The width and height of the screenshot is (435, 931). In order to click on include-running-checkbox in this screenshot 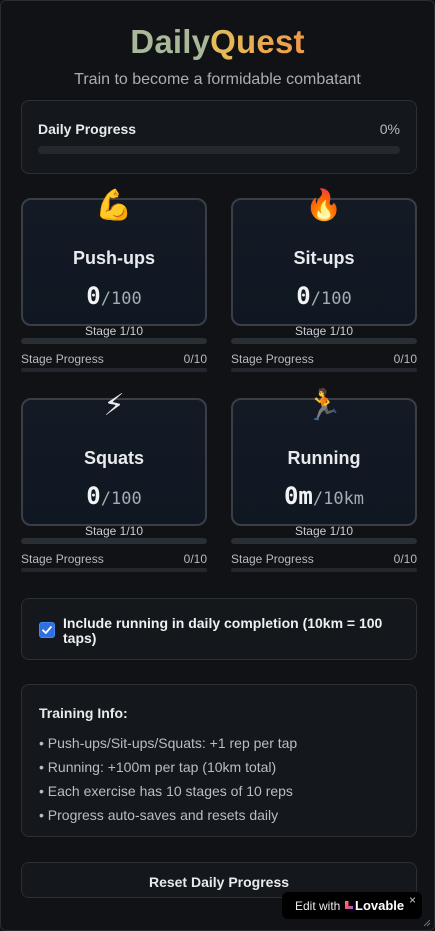, I will do `click(47, 630)`.